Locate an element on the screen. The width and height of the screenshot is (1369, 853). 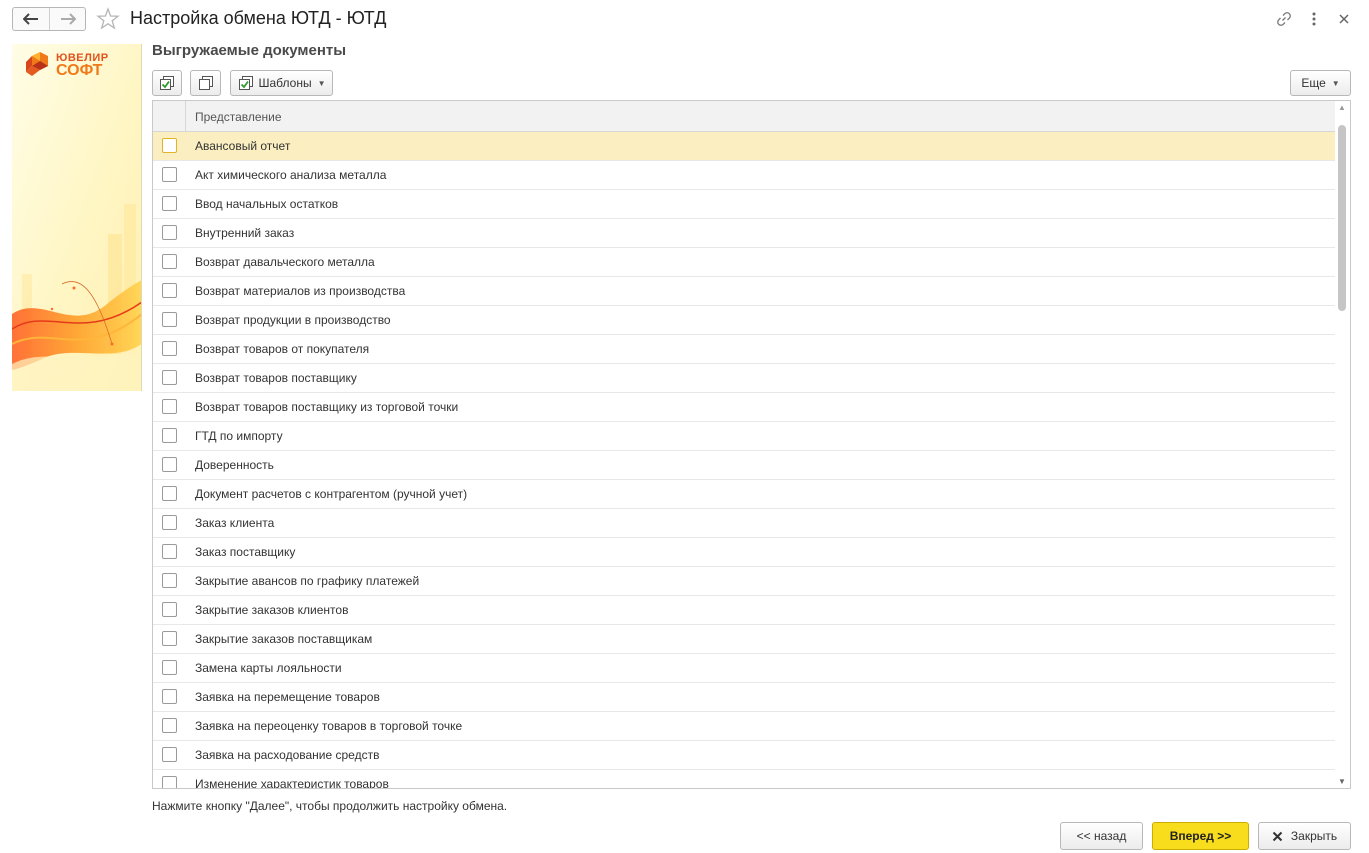
row-label: Замена карты лояльности is located at coordinates (268, 668).